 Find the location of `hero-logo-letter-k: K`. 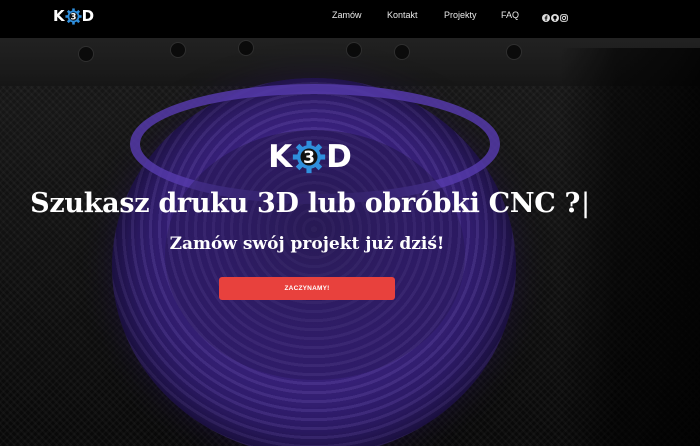

hero-logo-letter-k: K is located at coordinates (280, 157).